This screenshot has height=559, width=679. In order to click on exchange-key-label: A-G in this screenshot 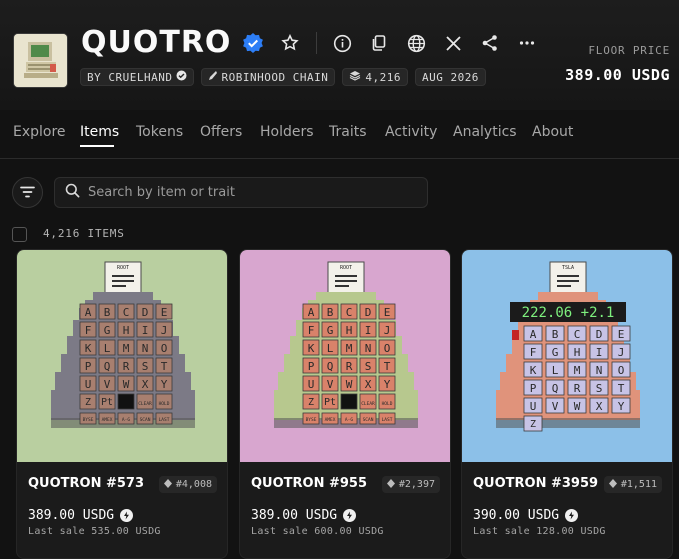, I will do `click(349, 420)`.